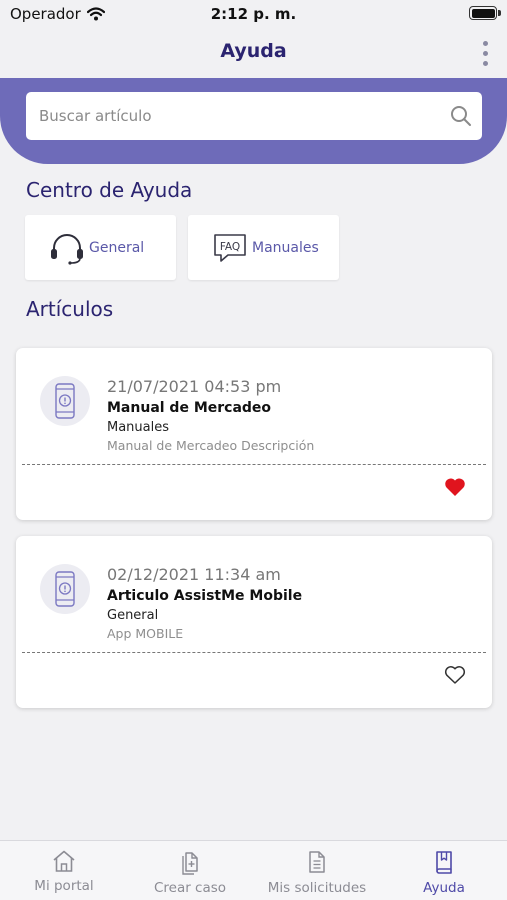 This screenshot has width=507, height=900. Describe the element at coordinates (70, 309) in the screenshot. I see `articles-title: Artículos` at that location.